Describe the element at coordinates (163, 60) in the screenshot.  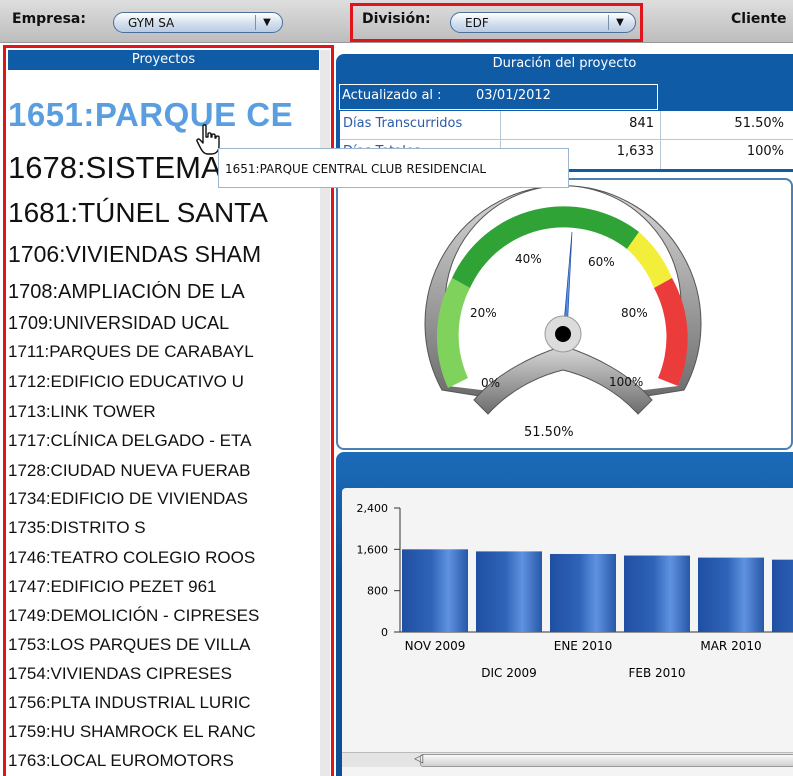
I see `projects-header: Proyectos` at that location.